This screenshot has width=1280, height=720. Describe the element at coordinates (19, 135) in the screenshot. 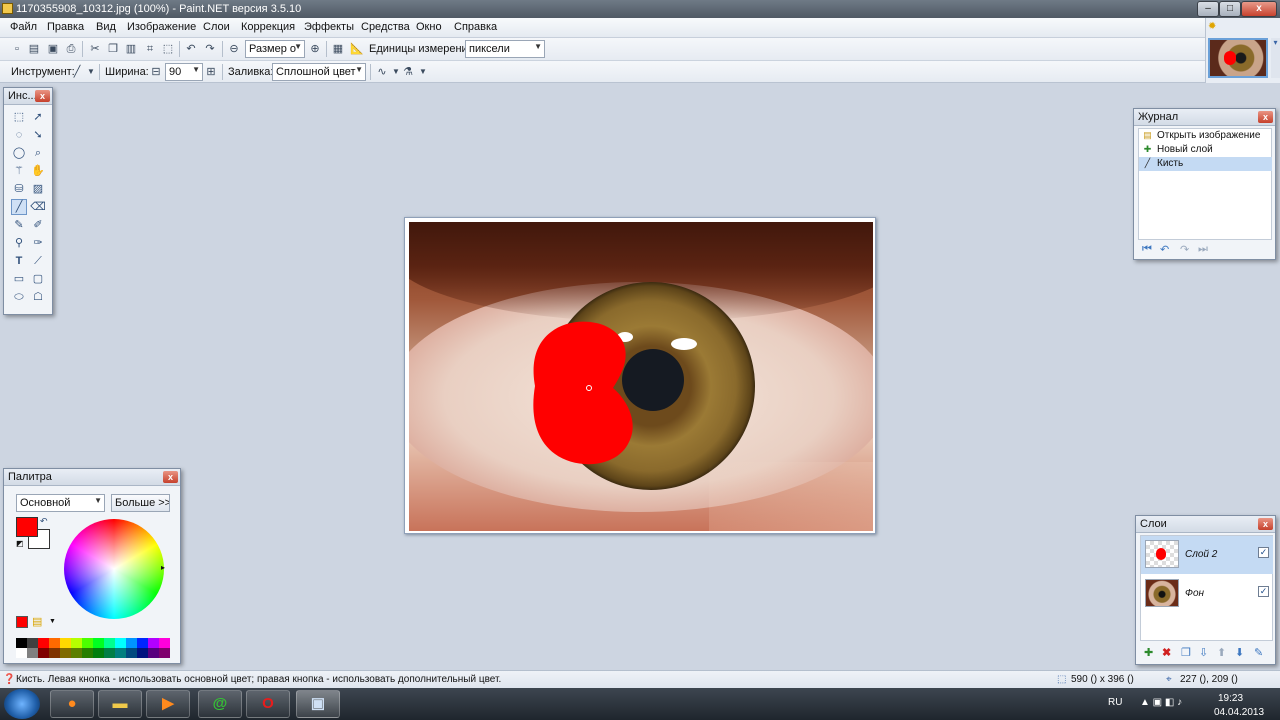

I see `lasso-select-tool: ◌` at that location.